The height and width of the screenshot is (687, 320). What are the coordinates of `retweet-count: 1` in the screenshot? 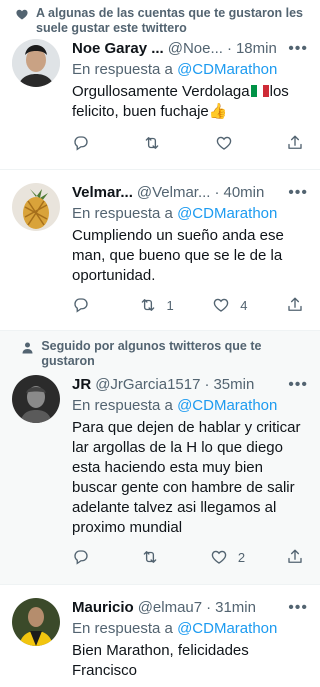 It's located at (170, 305).